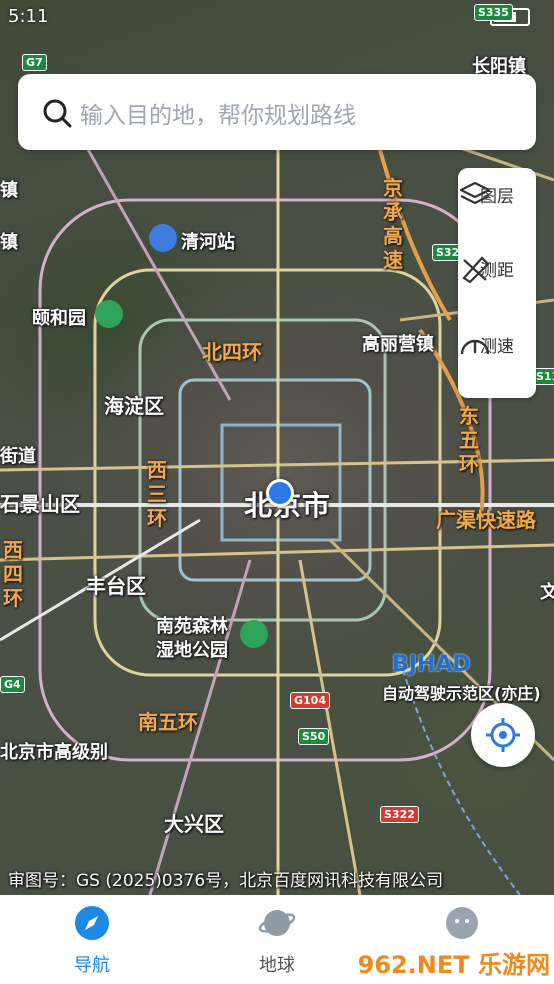  What do you see at coordinates (192, 625) in the screenshot?
I see `place-label: 南苑森林` at bounding box center [192, 625].